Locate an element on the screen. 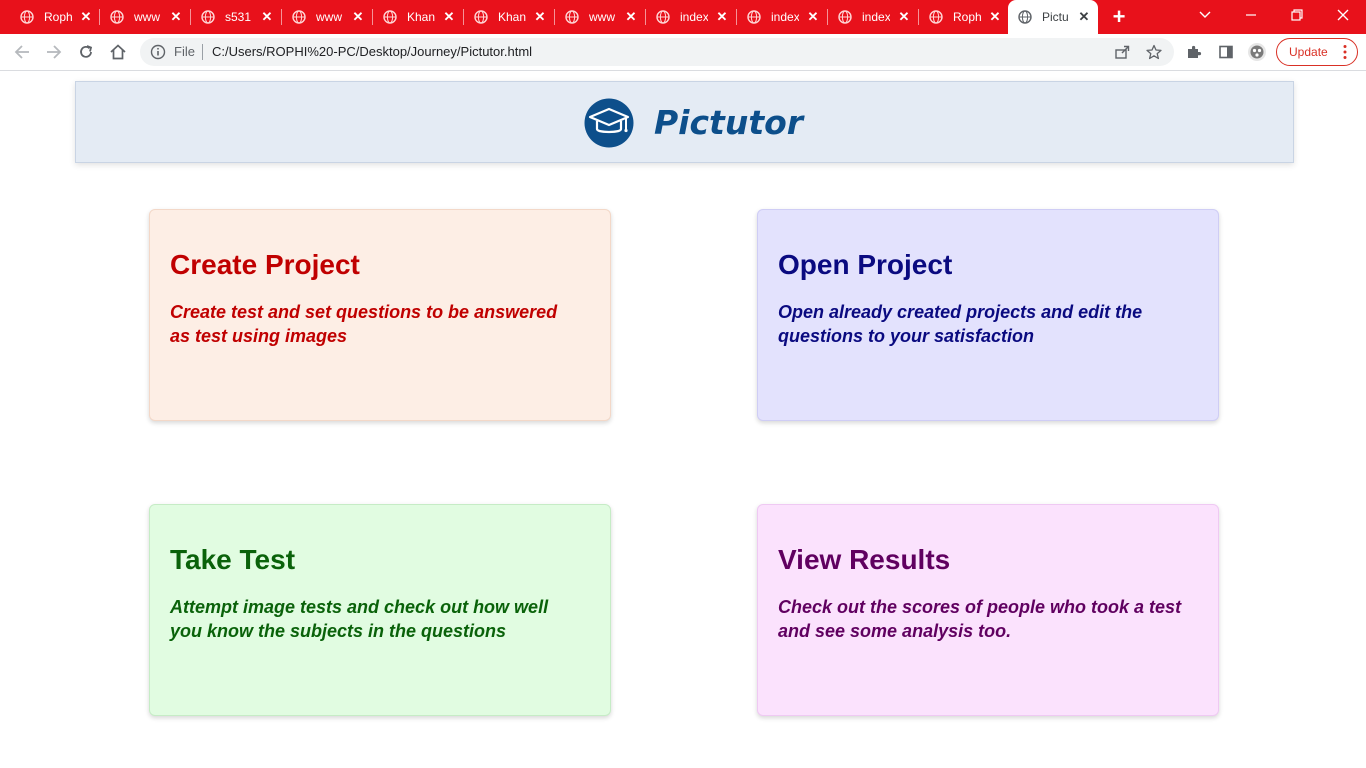  card-title: Open Project is located at coordinates (865, 264).